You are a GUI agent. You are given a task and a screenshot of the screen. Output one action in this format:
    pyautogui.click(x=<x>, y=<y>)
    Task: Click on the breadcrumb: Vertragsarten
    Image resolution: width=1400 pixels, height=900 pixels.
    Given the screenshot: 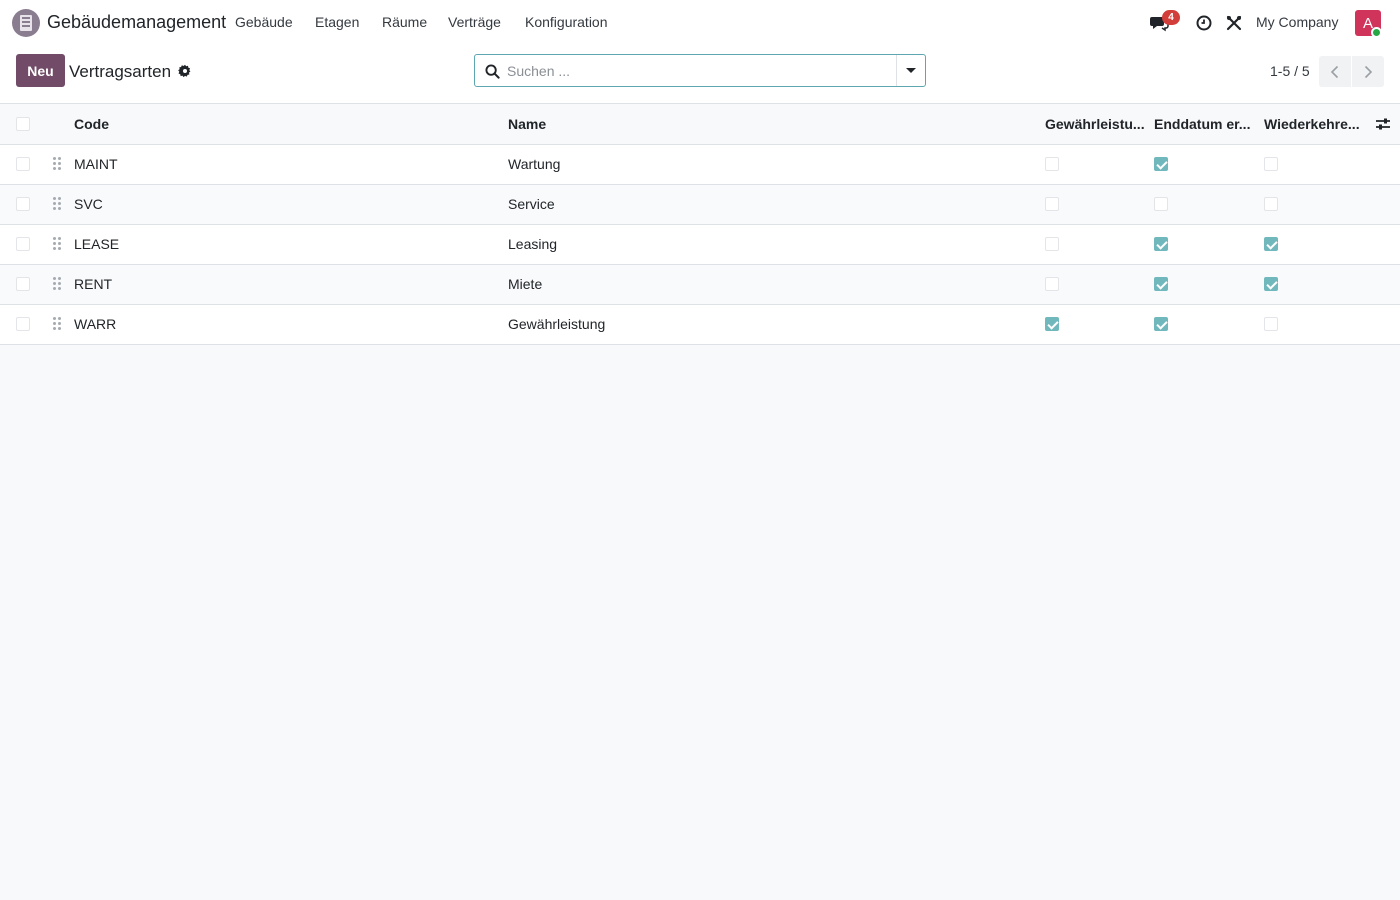 What is the action you would take?
    pyautogui.click(x=120, y=71)
    